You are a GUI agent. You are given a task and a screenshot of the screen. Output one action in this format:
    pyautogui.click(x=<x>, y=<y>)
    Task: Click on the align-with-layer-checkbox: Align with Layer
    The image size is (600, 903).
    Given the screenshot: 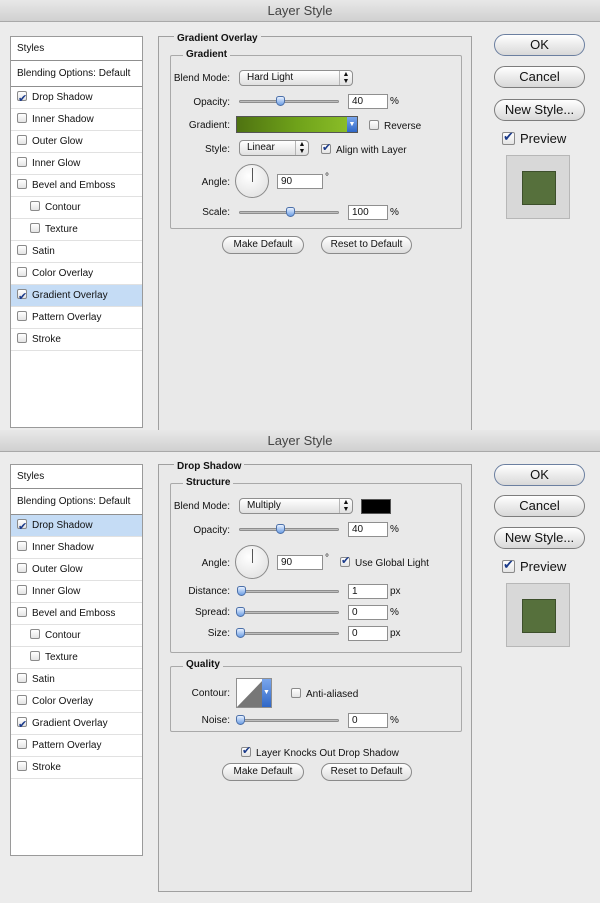 What is the action you would take?
    pyautogui.click(x=364, y=148)
    